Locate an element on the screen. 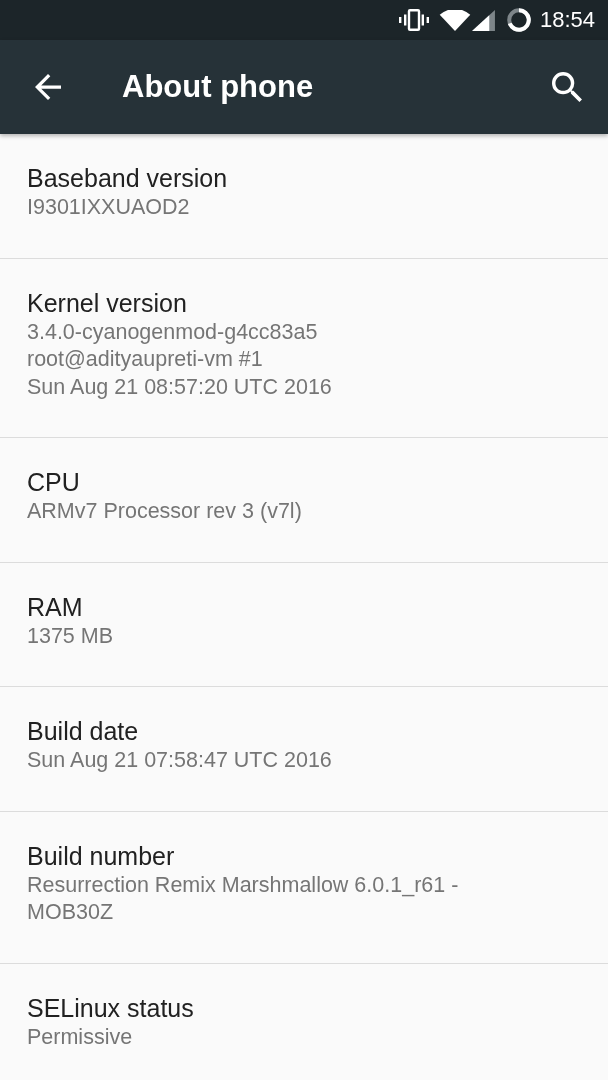 The width and height of the screenshot is (608, 1080). search-button is located at coordinates (567, 87).